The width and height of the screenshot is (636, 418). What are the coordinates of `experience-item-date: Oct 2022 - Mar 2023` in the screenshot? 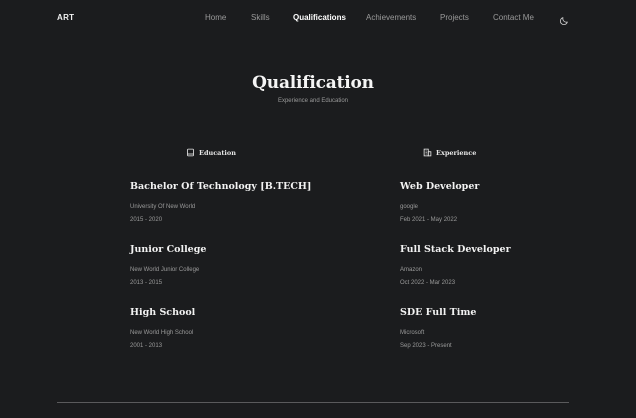 It's located at (428, 283).